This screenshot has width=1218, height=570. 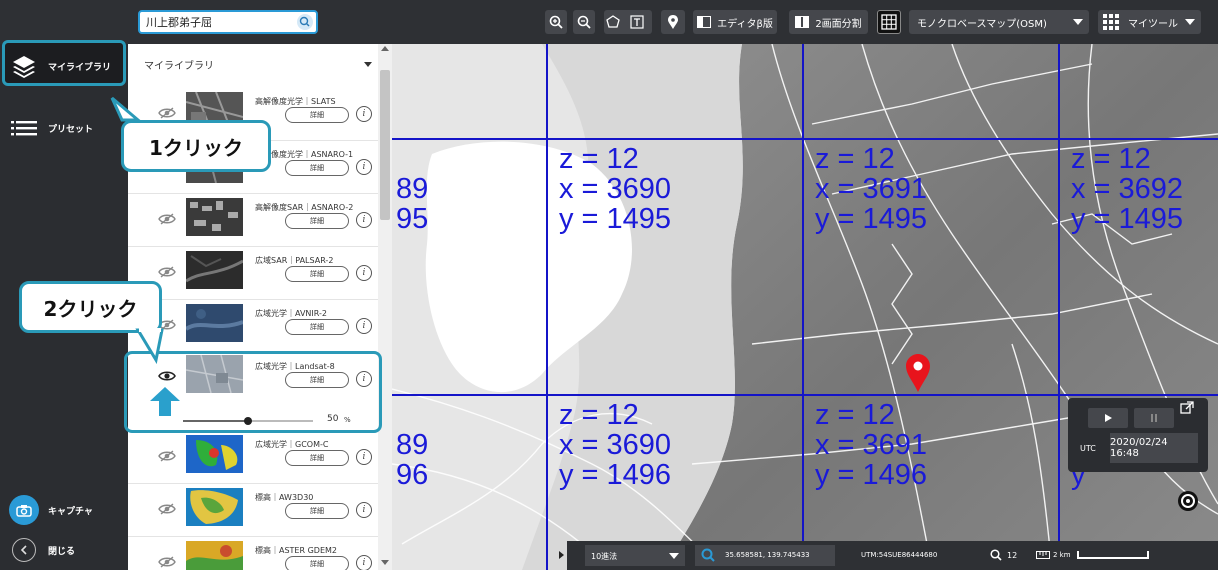 What do you see at coordinates (1078, 22) in the screenshot?
I see `chevron-down-icon` at bounding box center [1078, 22].